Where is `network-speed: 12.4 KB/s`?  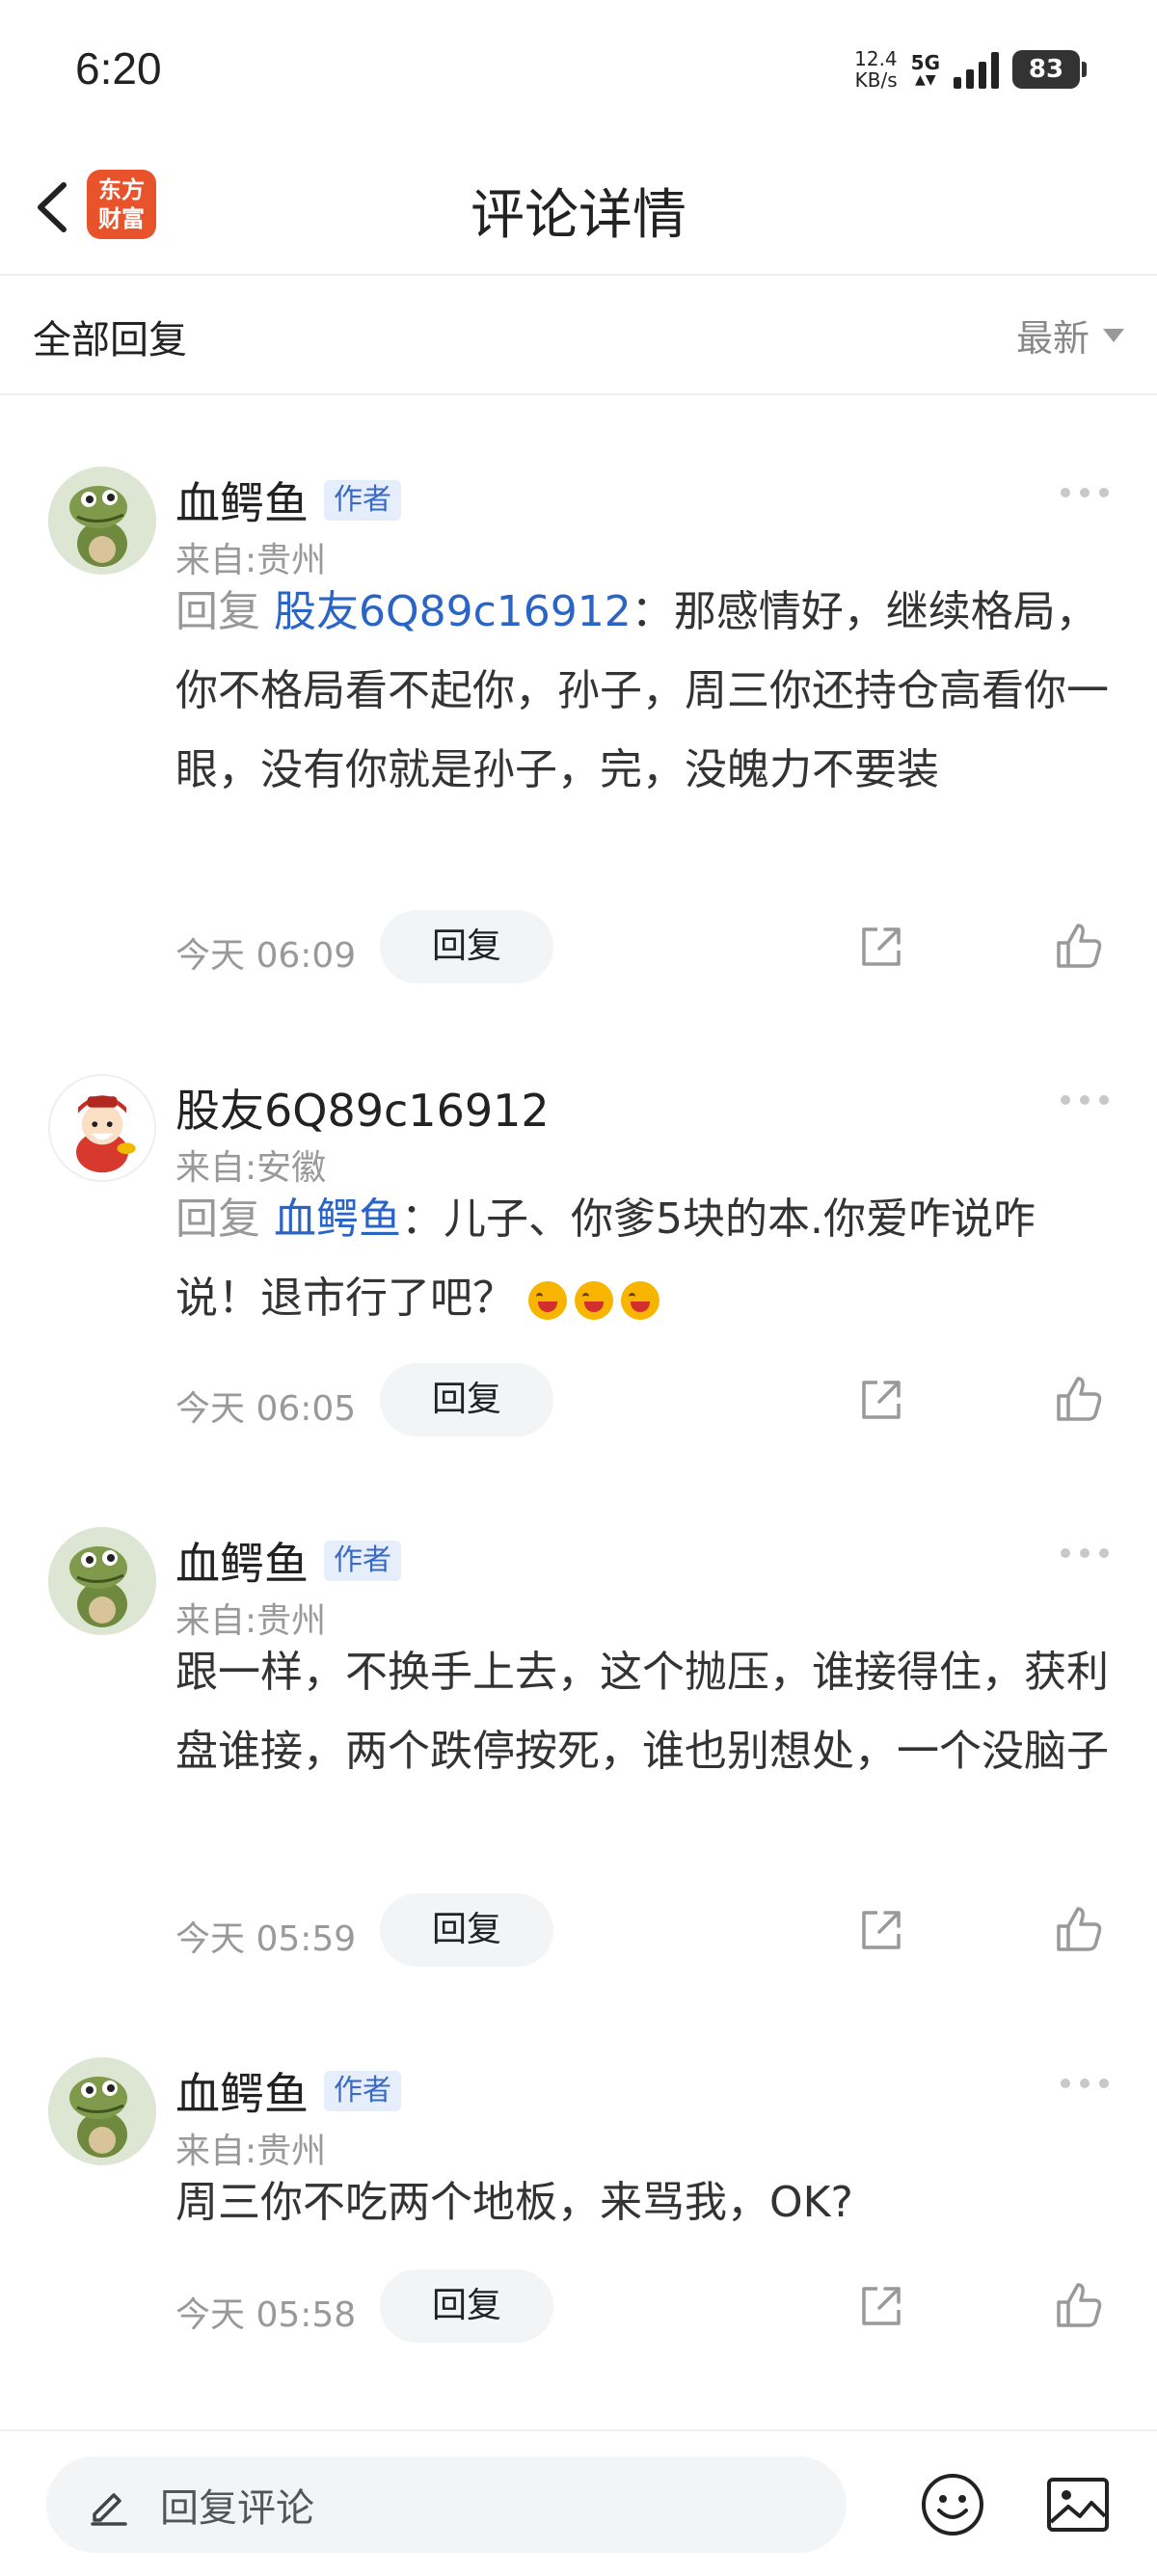 network-speed: 12.4 KB/s is located at coordinates (876, 69).